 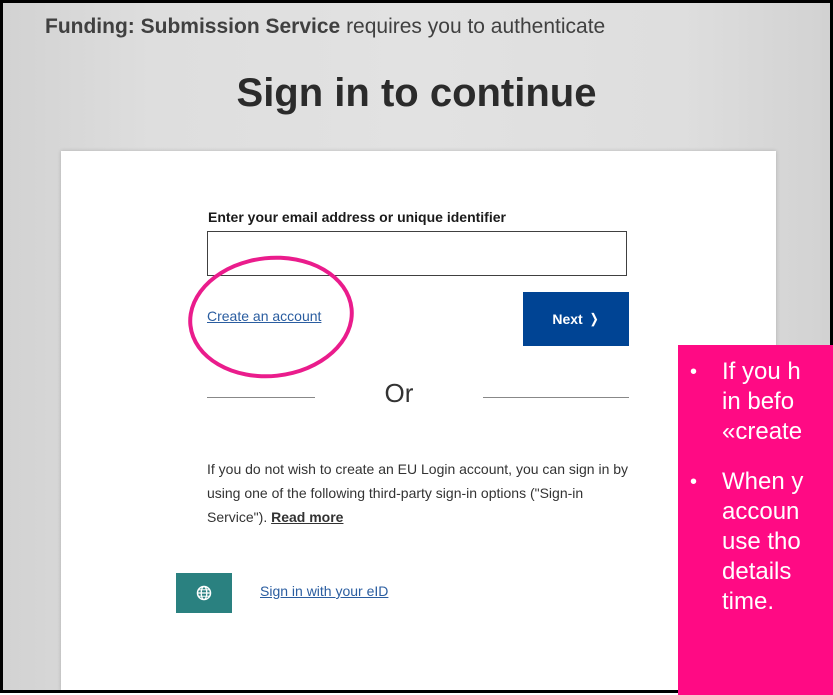 I want to click on auth-requirement-text: requires you to authenticate, so click(x=476, y=26).